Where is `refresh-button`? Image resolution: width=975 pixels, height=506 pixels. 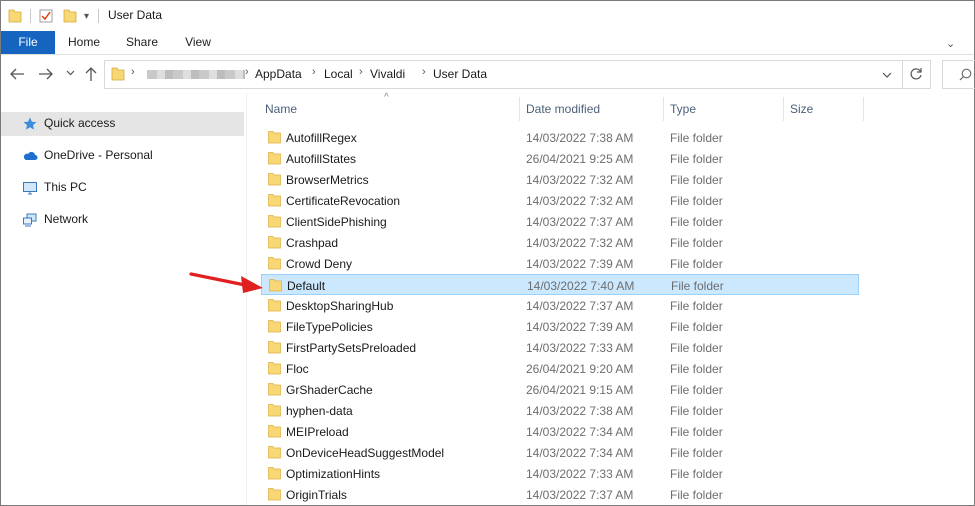
refresh-button is located at coordinates (916, 74).